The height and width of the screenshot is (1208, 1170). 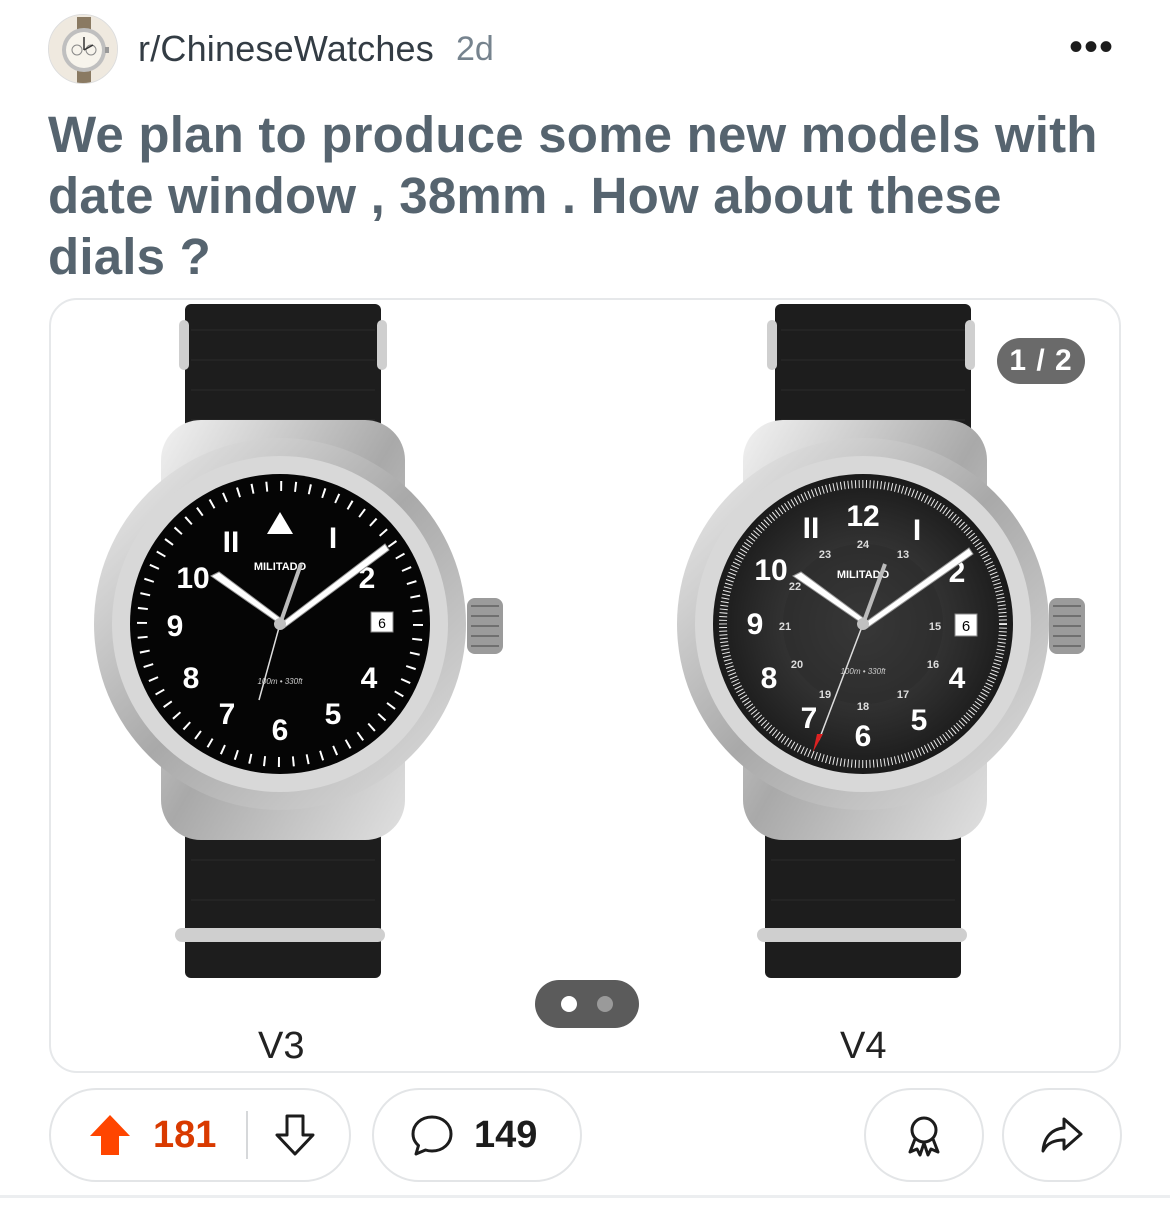 I want to click on subreddit-name: r/ChineseWatches, so click(x=286, y=49).